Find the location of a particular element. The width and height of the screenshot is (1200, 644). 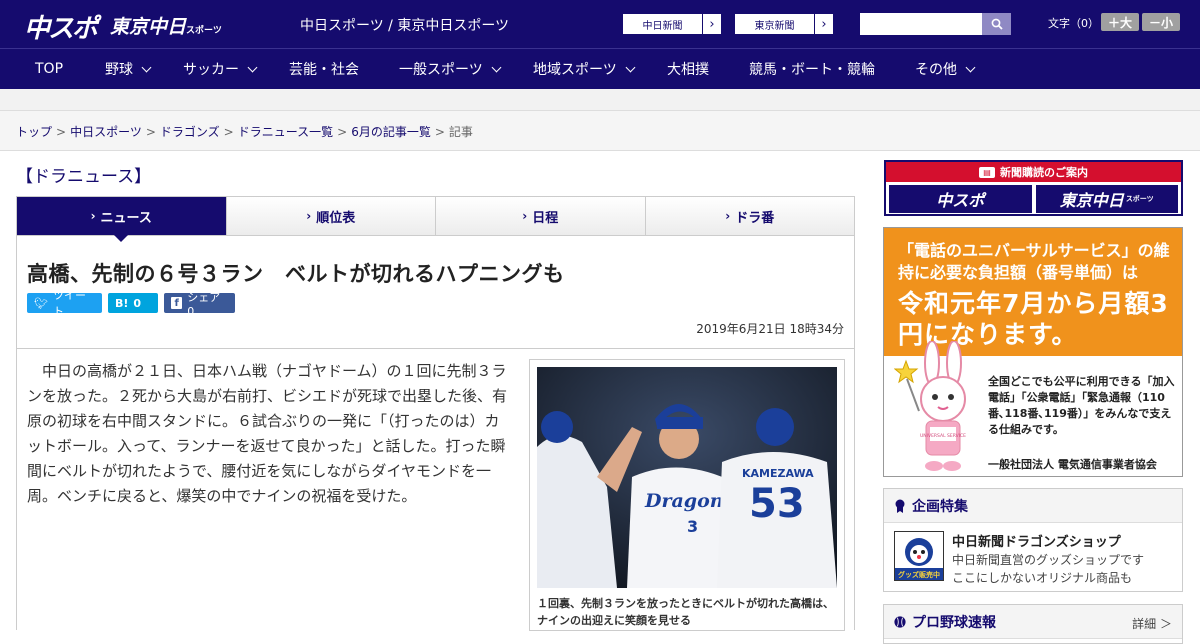

pro-baseball-detail-link: 詳細 ＞ is located at coordinates (1152, 623).